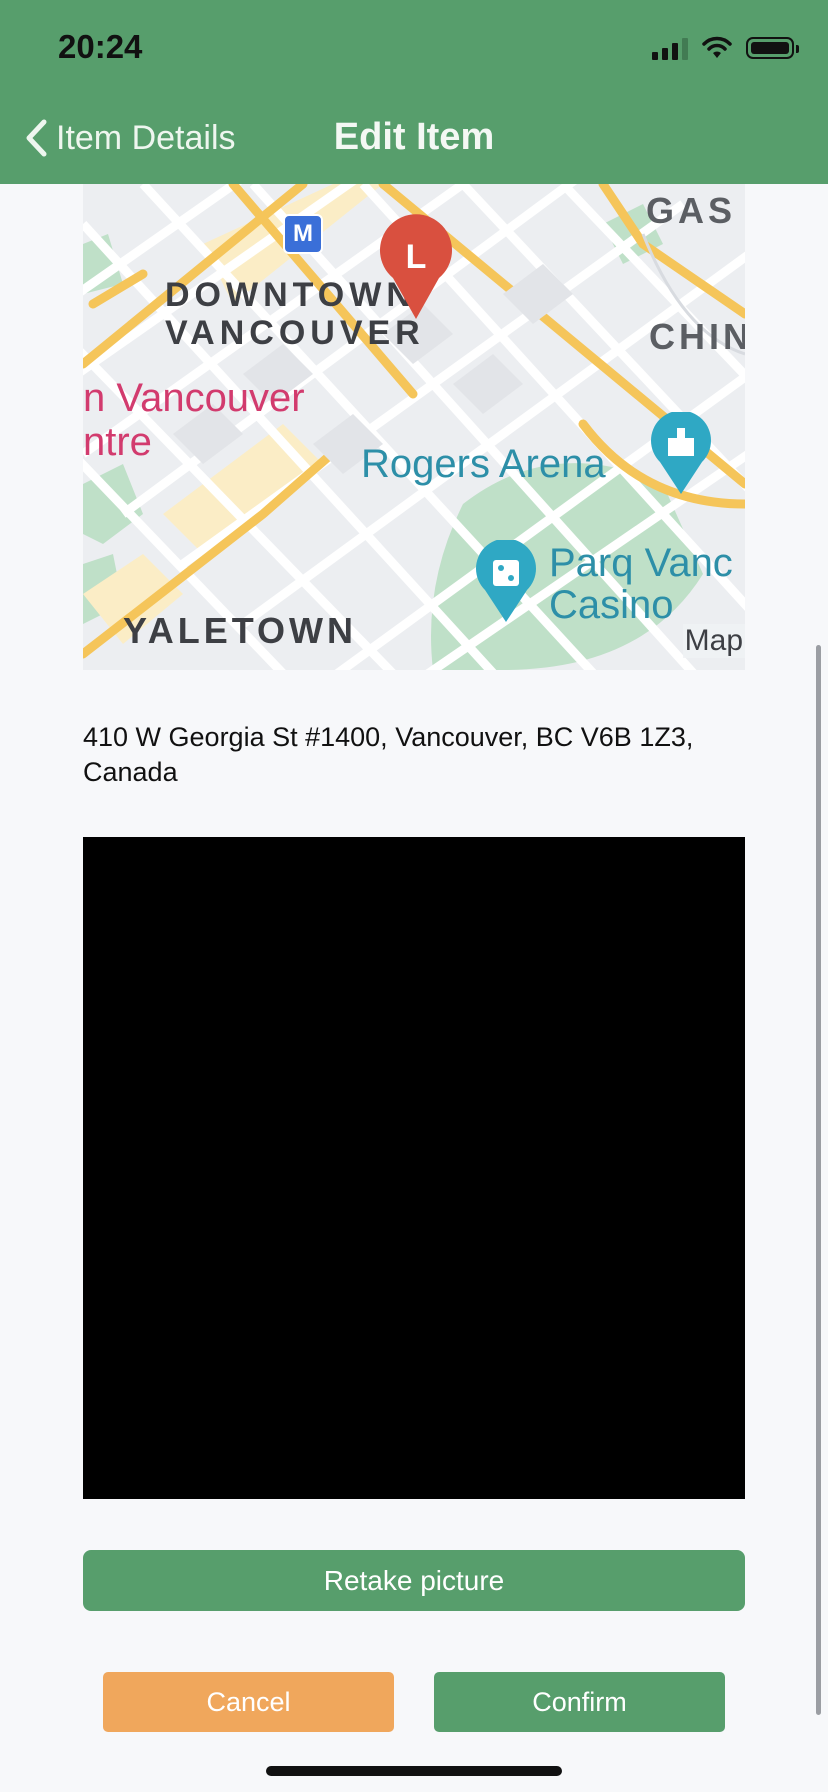 This screenshot has height=1792, width=828. I want to click on cellular-signal-icon, so click(670, 48).